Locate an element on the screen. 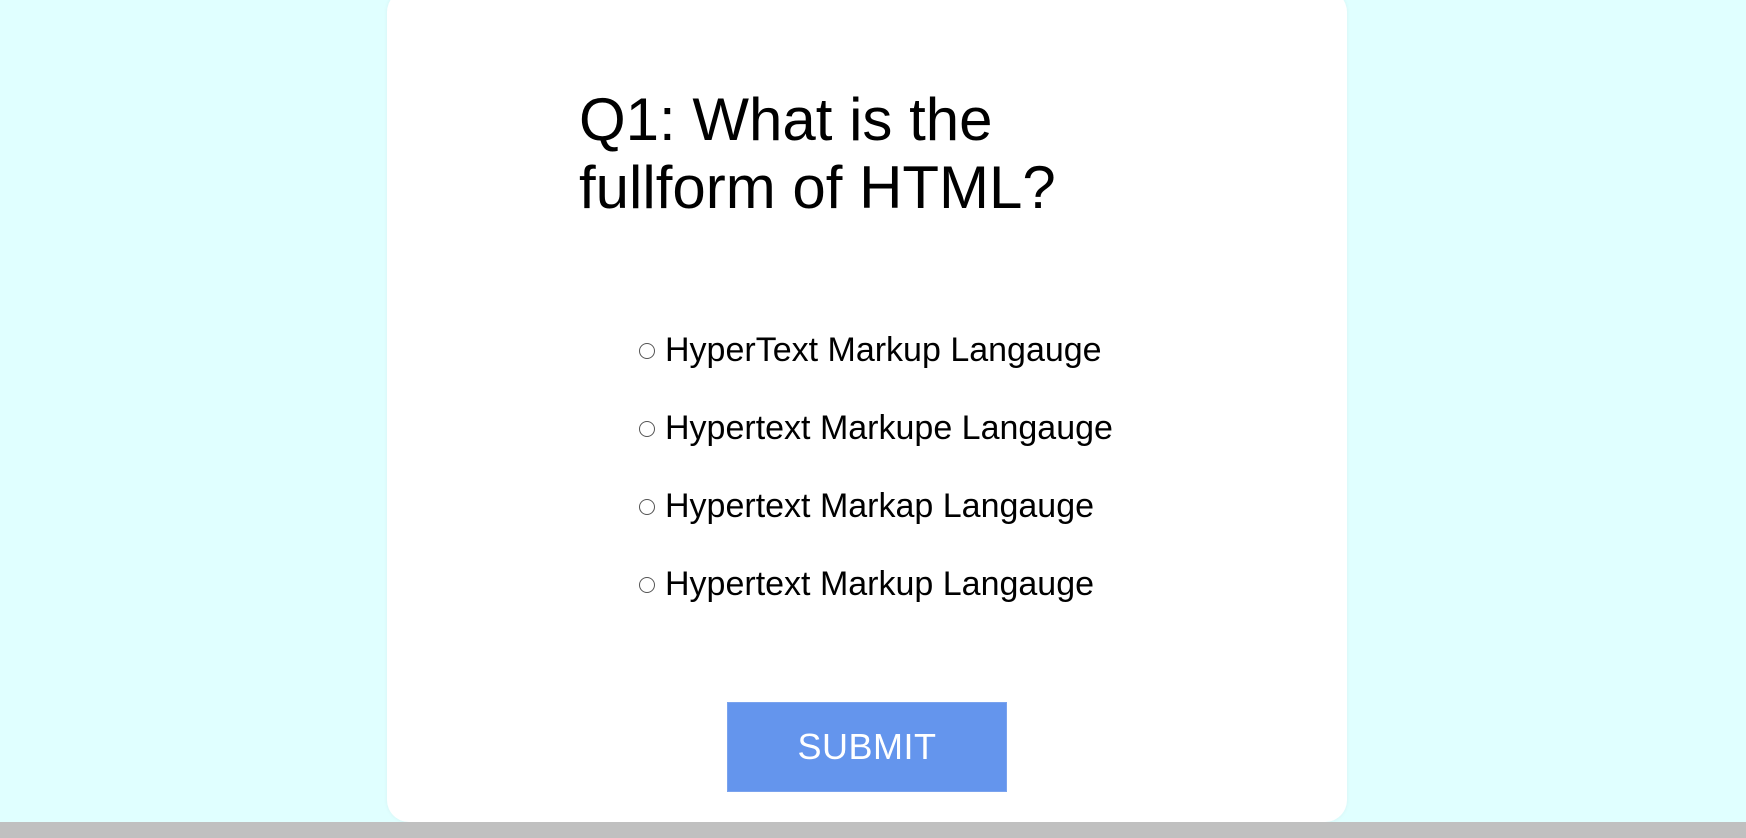 This screenshot has height=838, width=1746. answer-option-label: Hypertext Markap Langauge is located at coordinates (880, 505).